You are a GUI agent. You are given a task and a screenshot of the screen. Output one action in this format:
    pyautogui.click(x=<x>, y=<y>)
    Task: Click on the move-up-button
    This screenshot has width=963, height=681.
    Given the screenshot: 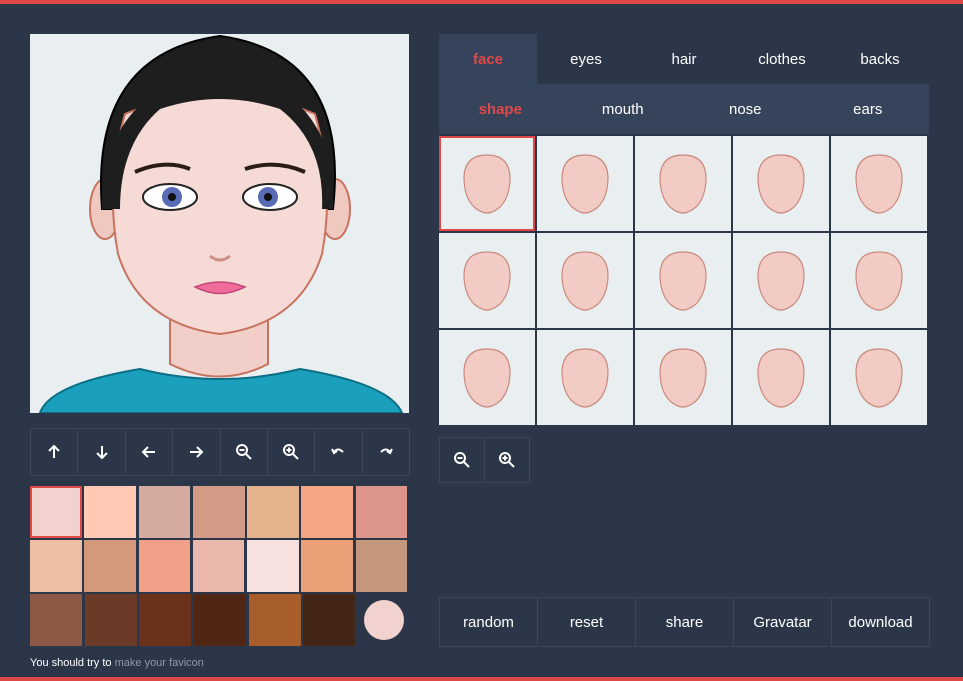 What is the action you would take?
    pyautogui.click(x=54, y=452)
    